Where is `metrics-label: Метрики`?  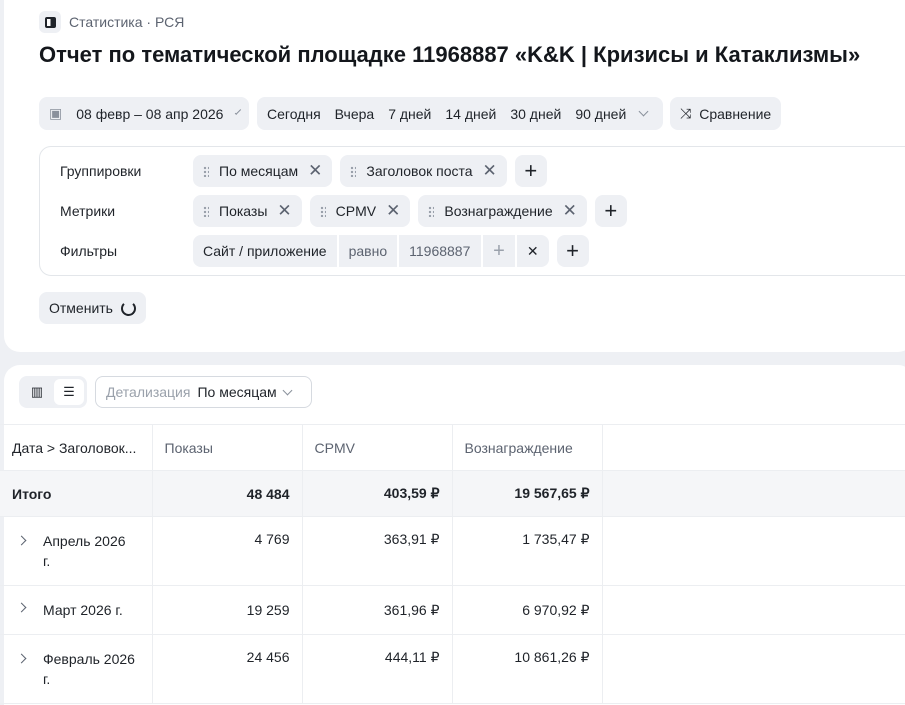 metrics-label: Метрики is located at coordinates (88, 211).